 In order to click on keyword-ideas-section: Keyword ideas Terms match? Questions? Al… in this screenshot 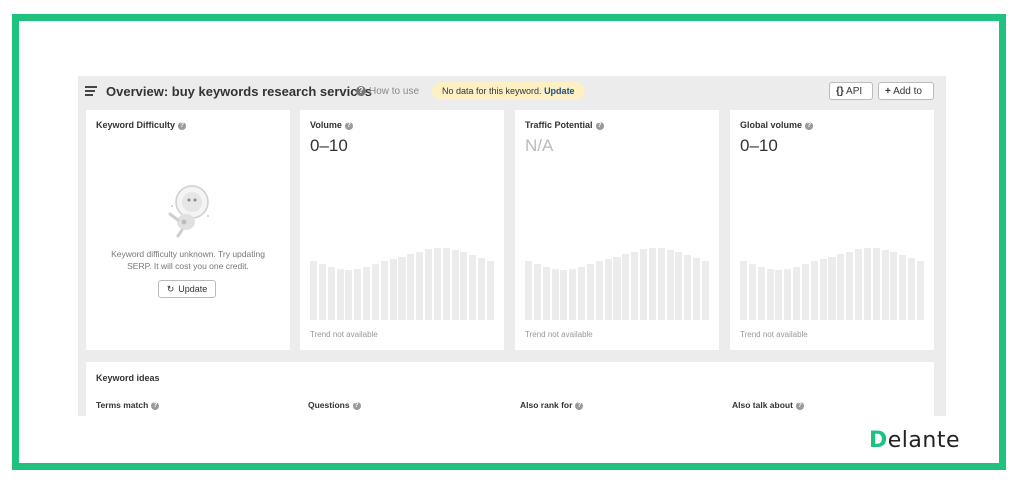, I will do `click(510, 389)`.